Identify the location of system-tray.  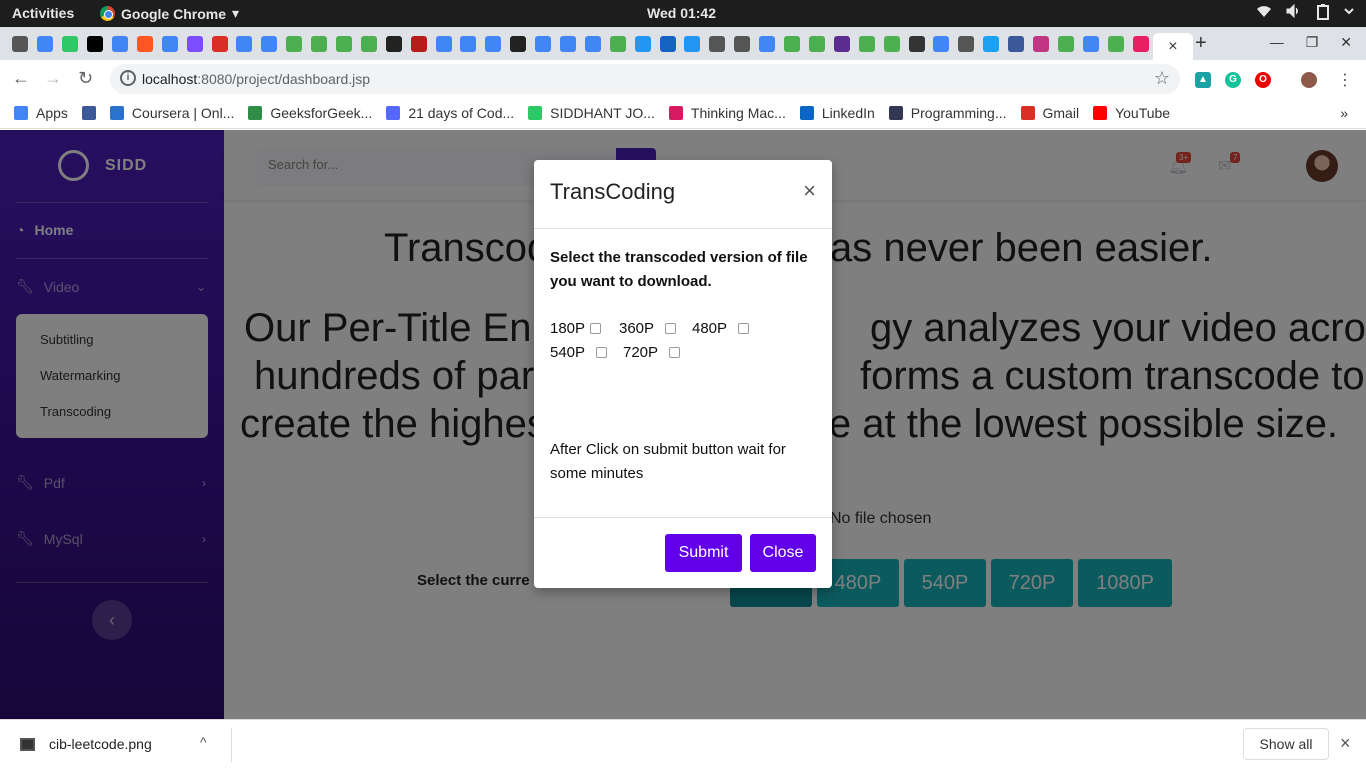
(1305, 12).